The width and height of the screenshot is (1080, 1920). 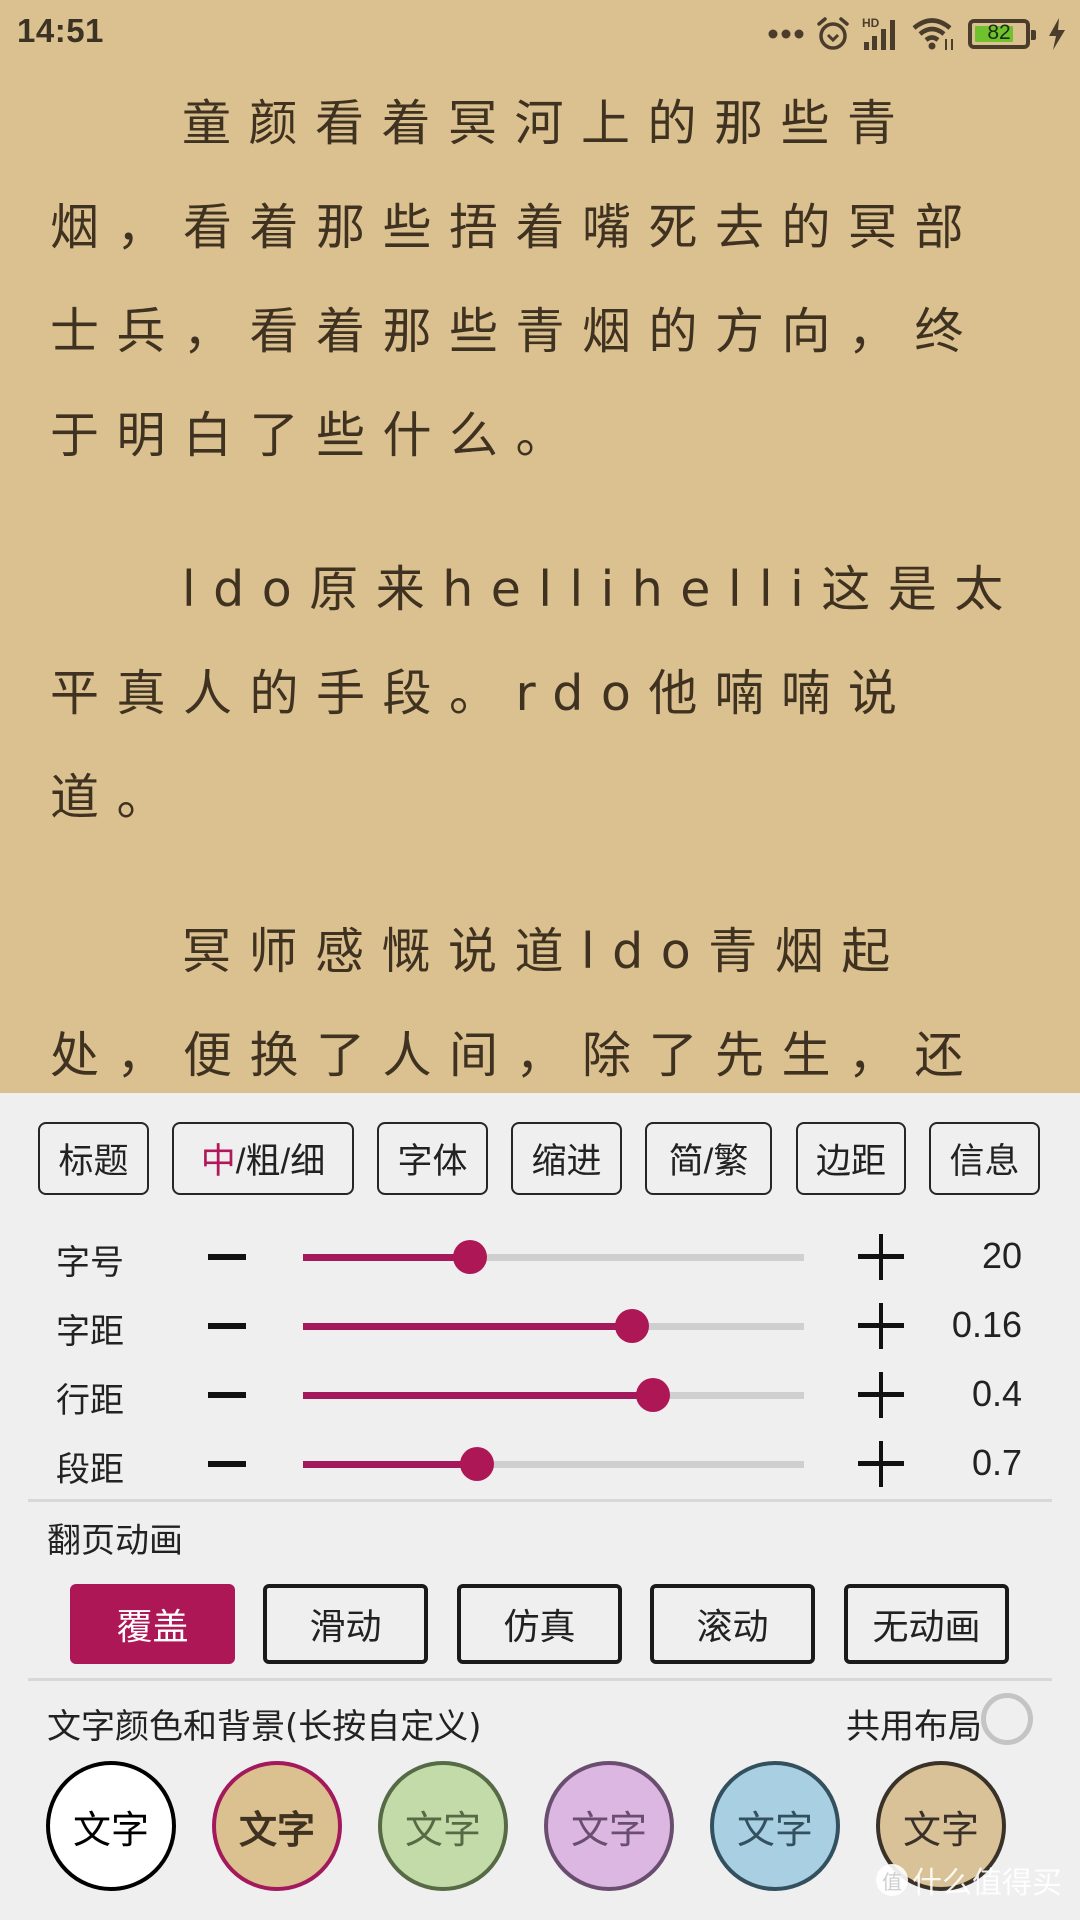 What do you see at coordinates (881, 34) in the screenshot?
I see `hd-signal-icon: HD` at bounding box center [881, 34].